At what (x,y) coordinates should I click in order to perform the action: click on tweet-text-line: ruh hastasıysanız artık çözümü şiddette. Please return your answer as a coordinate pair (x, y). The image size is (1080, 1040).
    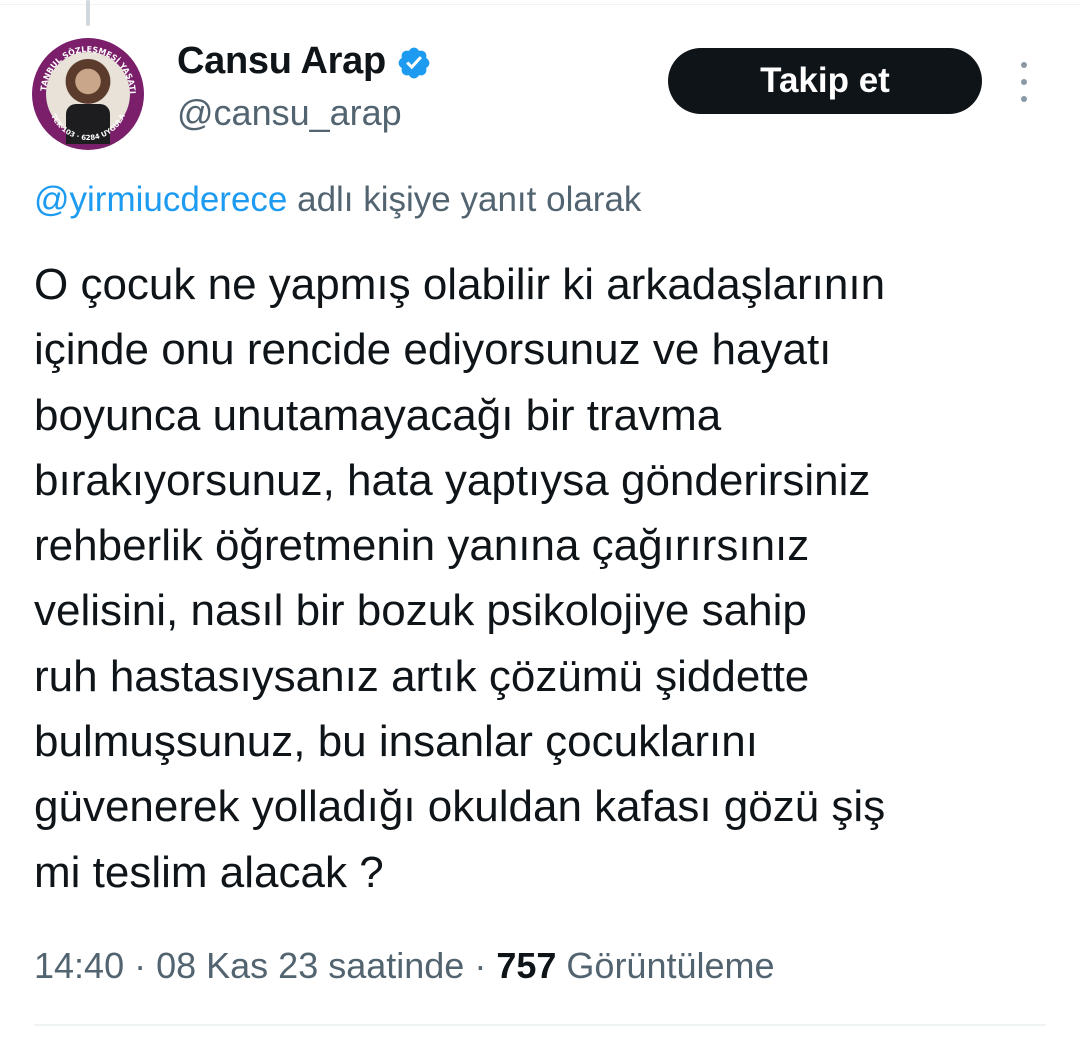
    Looking at the image, I should click on (422, 676).